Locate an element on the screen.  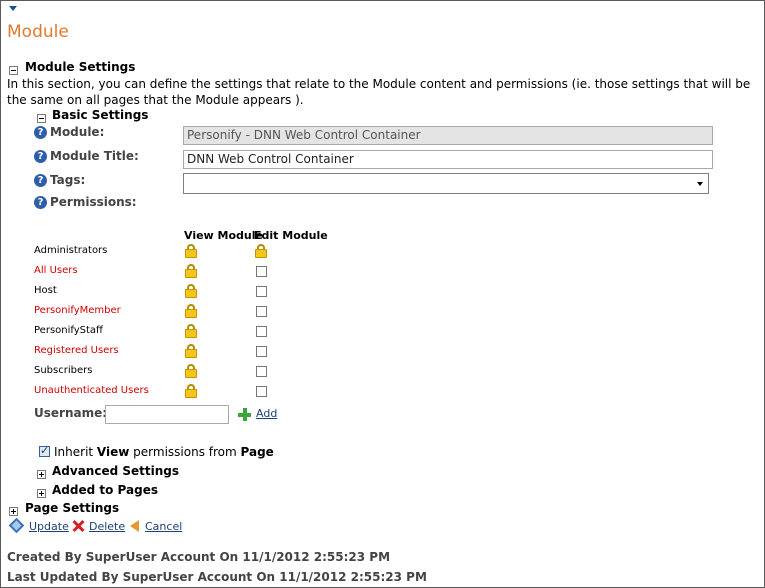
update-link: Update is located at coordinates (49, 526).